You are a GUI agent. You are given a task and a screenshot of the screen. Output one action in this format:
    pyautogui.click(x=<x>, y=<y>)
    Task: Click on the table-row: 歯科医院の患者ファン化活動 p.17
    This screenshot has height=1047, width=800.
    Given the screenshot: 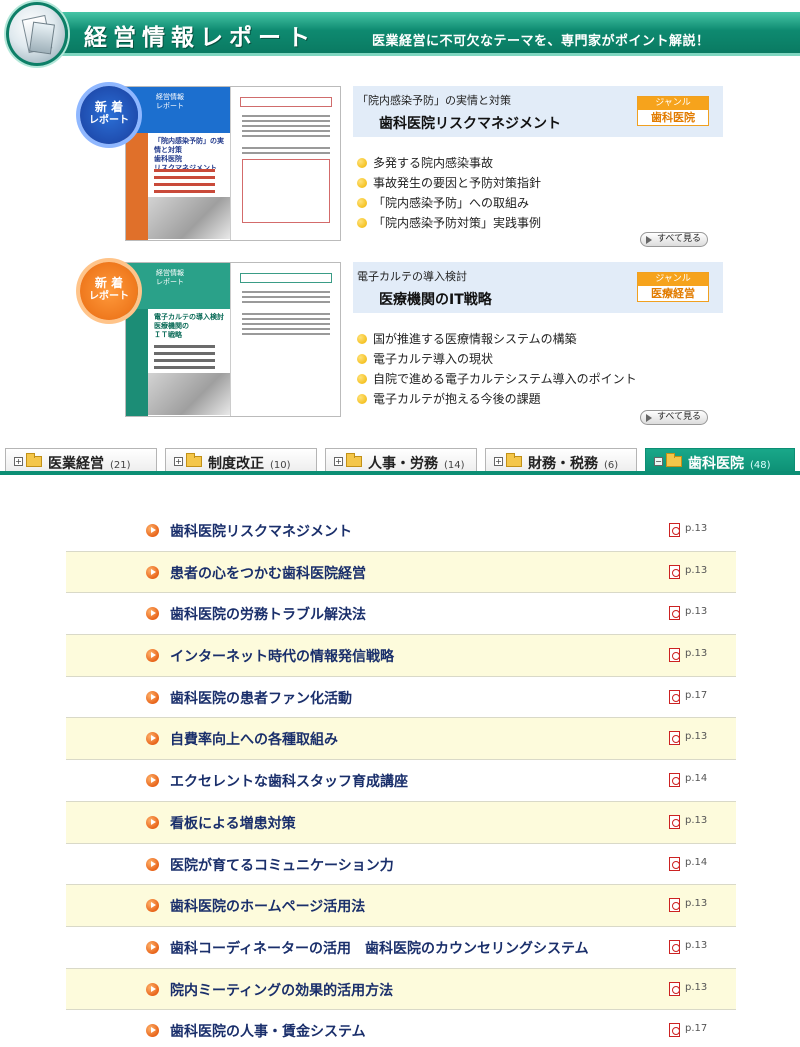 What is the action you would take?
    pyautogui.click(x=401, y=698)
    